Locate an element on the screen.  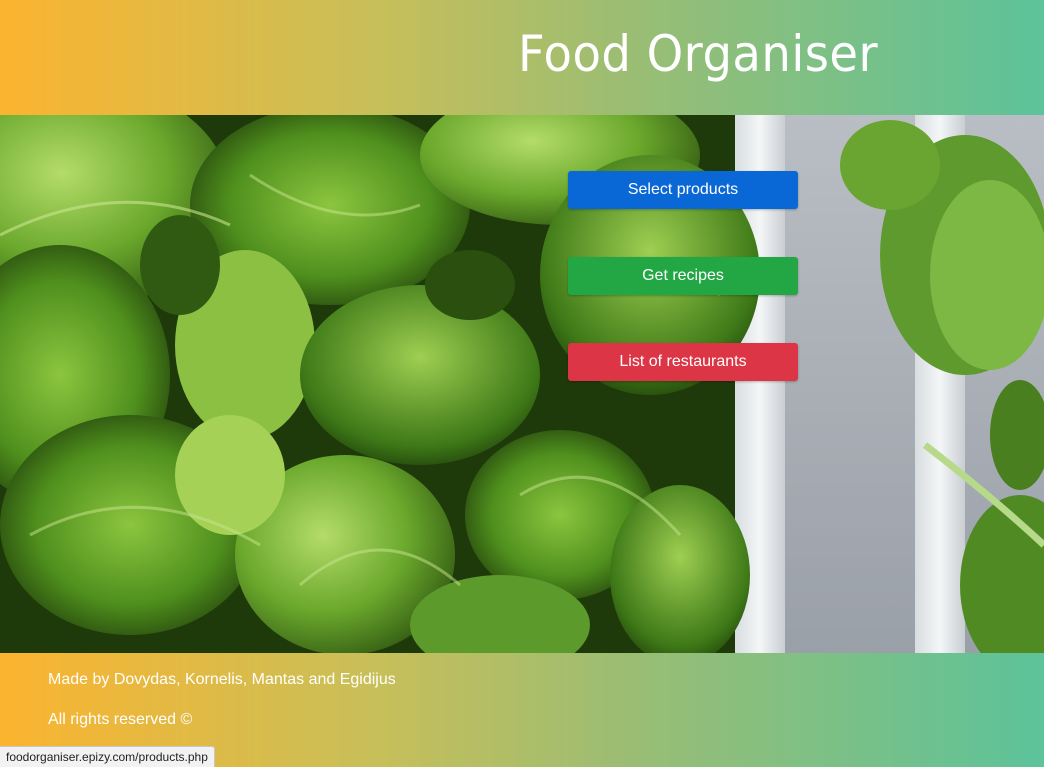
select-products-button: Select products is located at coordinates (683, 190).